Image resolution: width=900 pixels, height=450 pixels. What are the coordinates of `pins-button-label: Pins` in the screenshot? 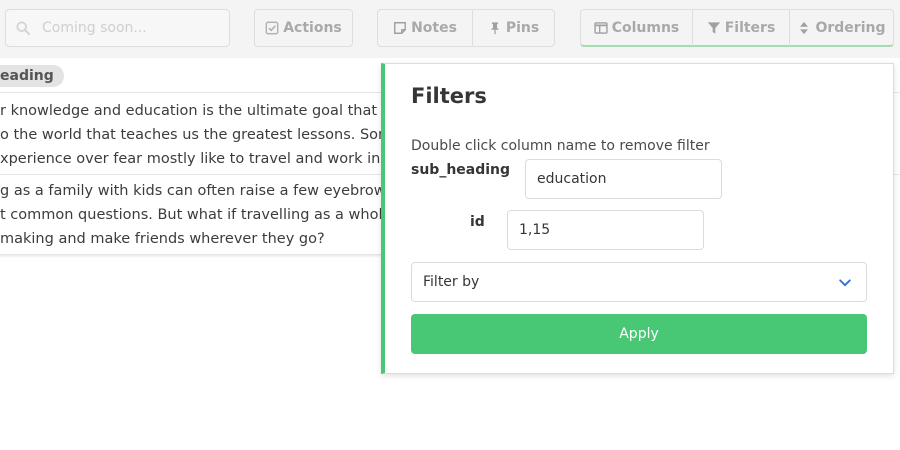 It's located at (522, 28).